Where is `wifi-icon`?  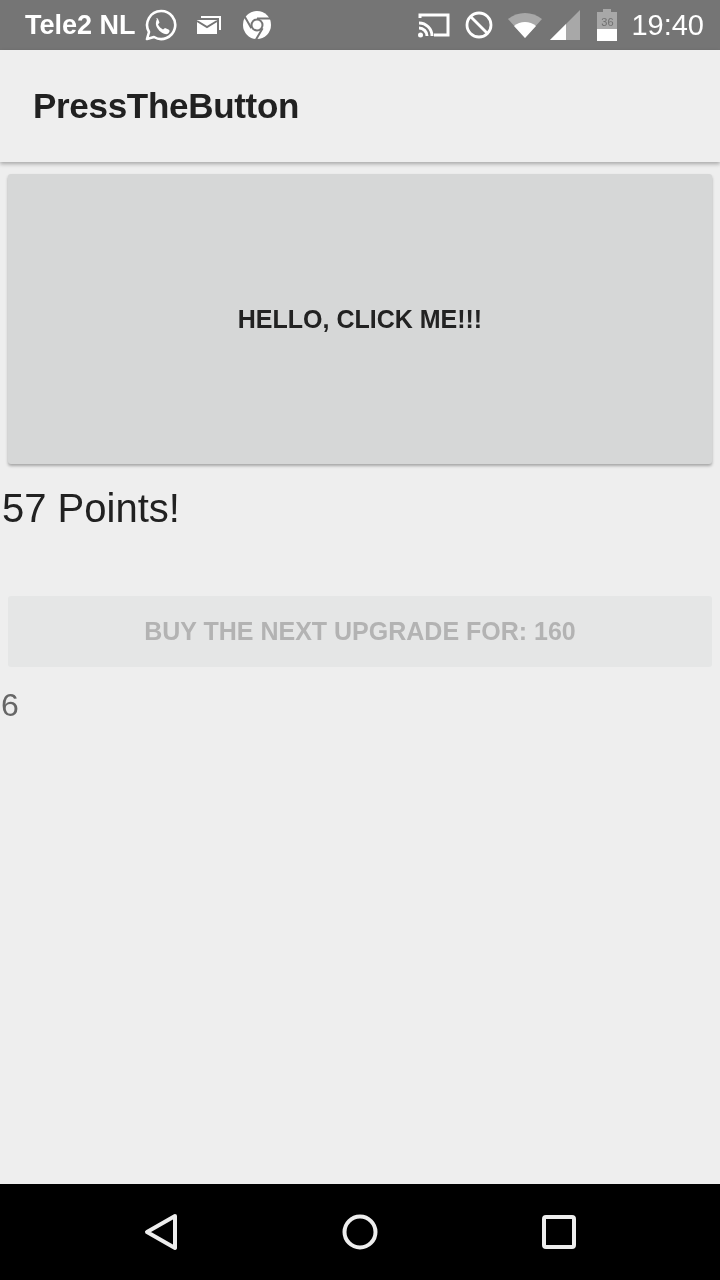 wifi-icon is located at coordinates (525, 25).